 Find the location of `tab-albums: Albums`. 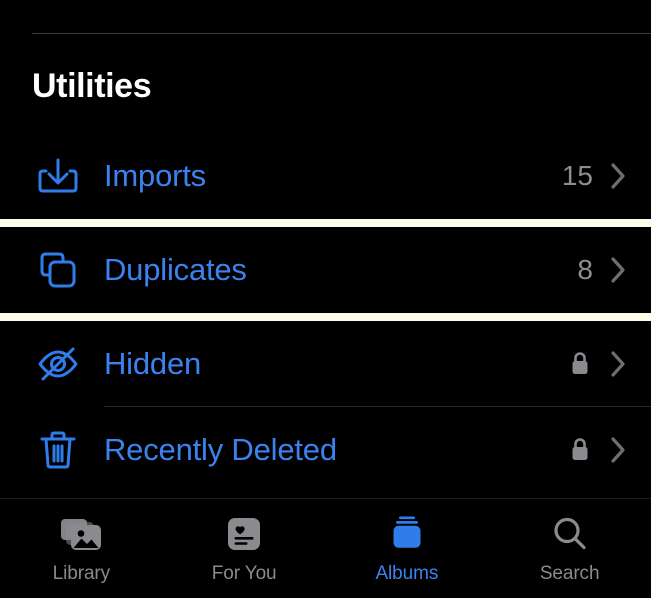

tab-albums: Albums is located at coordinates (407, 548).